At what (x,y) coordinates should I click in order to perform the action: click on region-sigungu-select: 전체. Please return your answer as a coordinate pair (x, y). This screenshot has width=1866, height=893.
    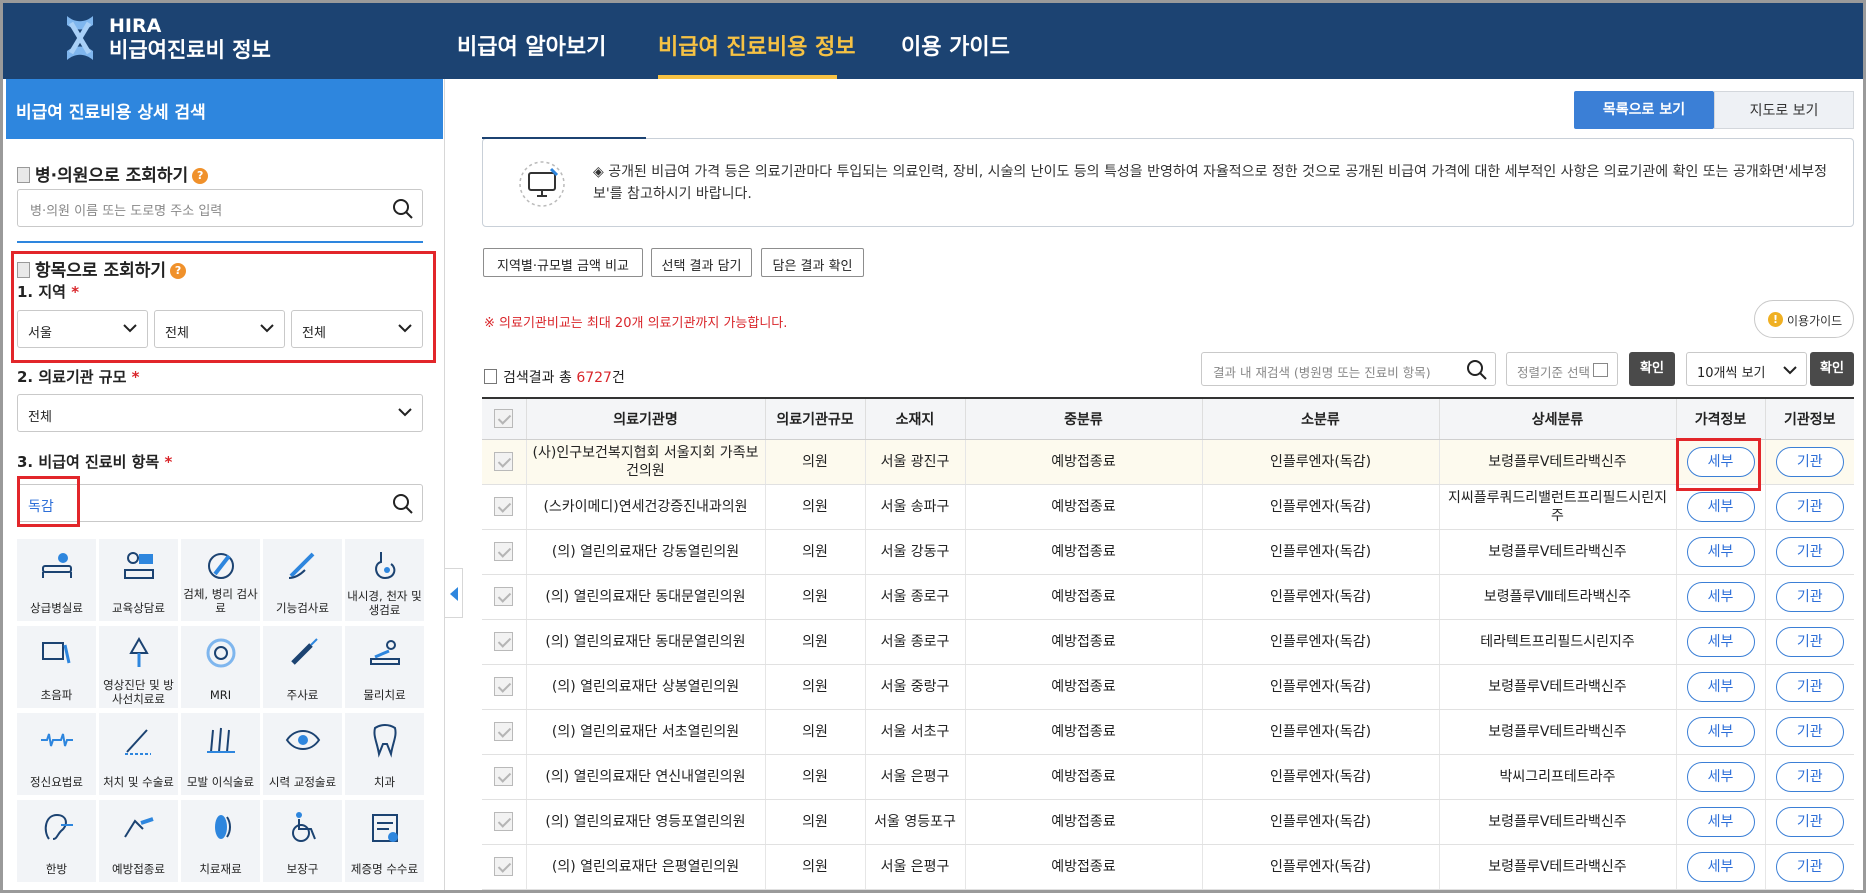
    Looking at the image, I should click on (219, 329).